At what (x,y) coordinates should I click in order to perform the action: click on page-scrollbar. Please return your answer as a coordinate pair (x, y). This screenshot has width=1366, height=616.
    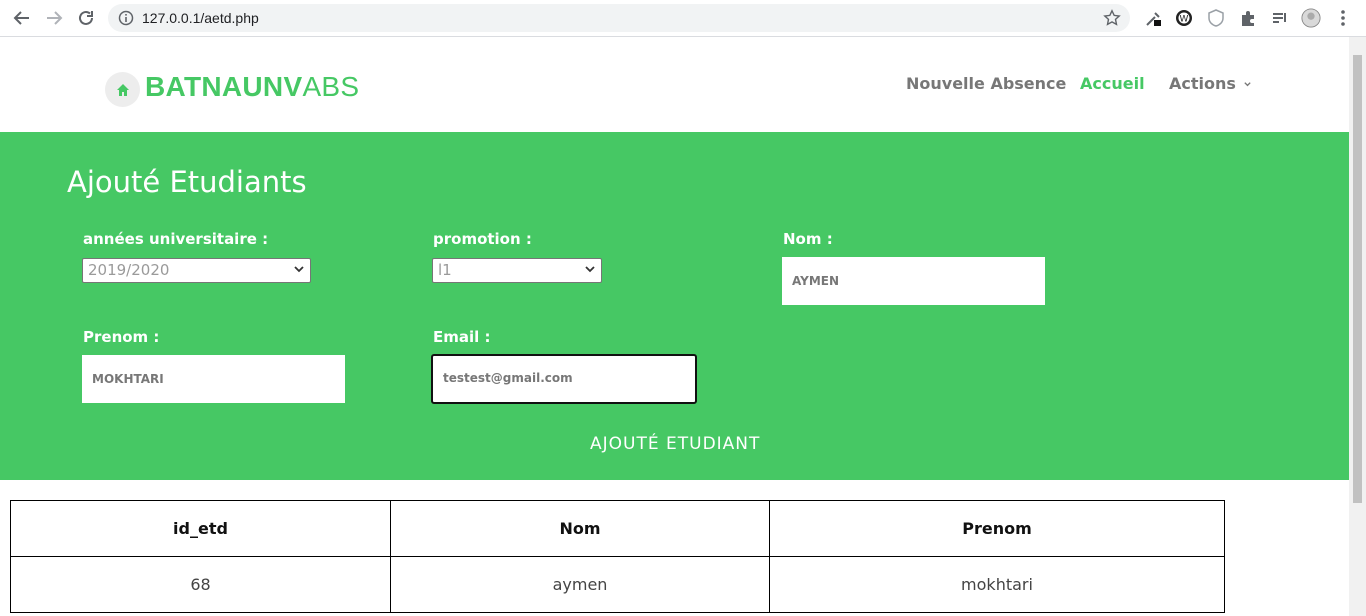
    Looking at the image, I should click on (1357, 326).